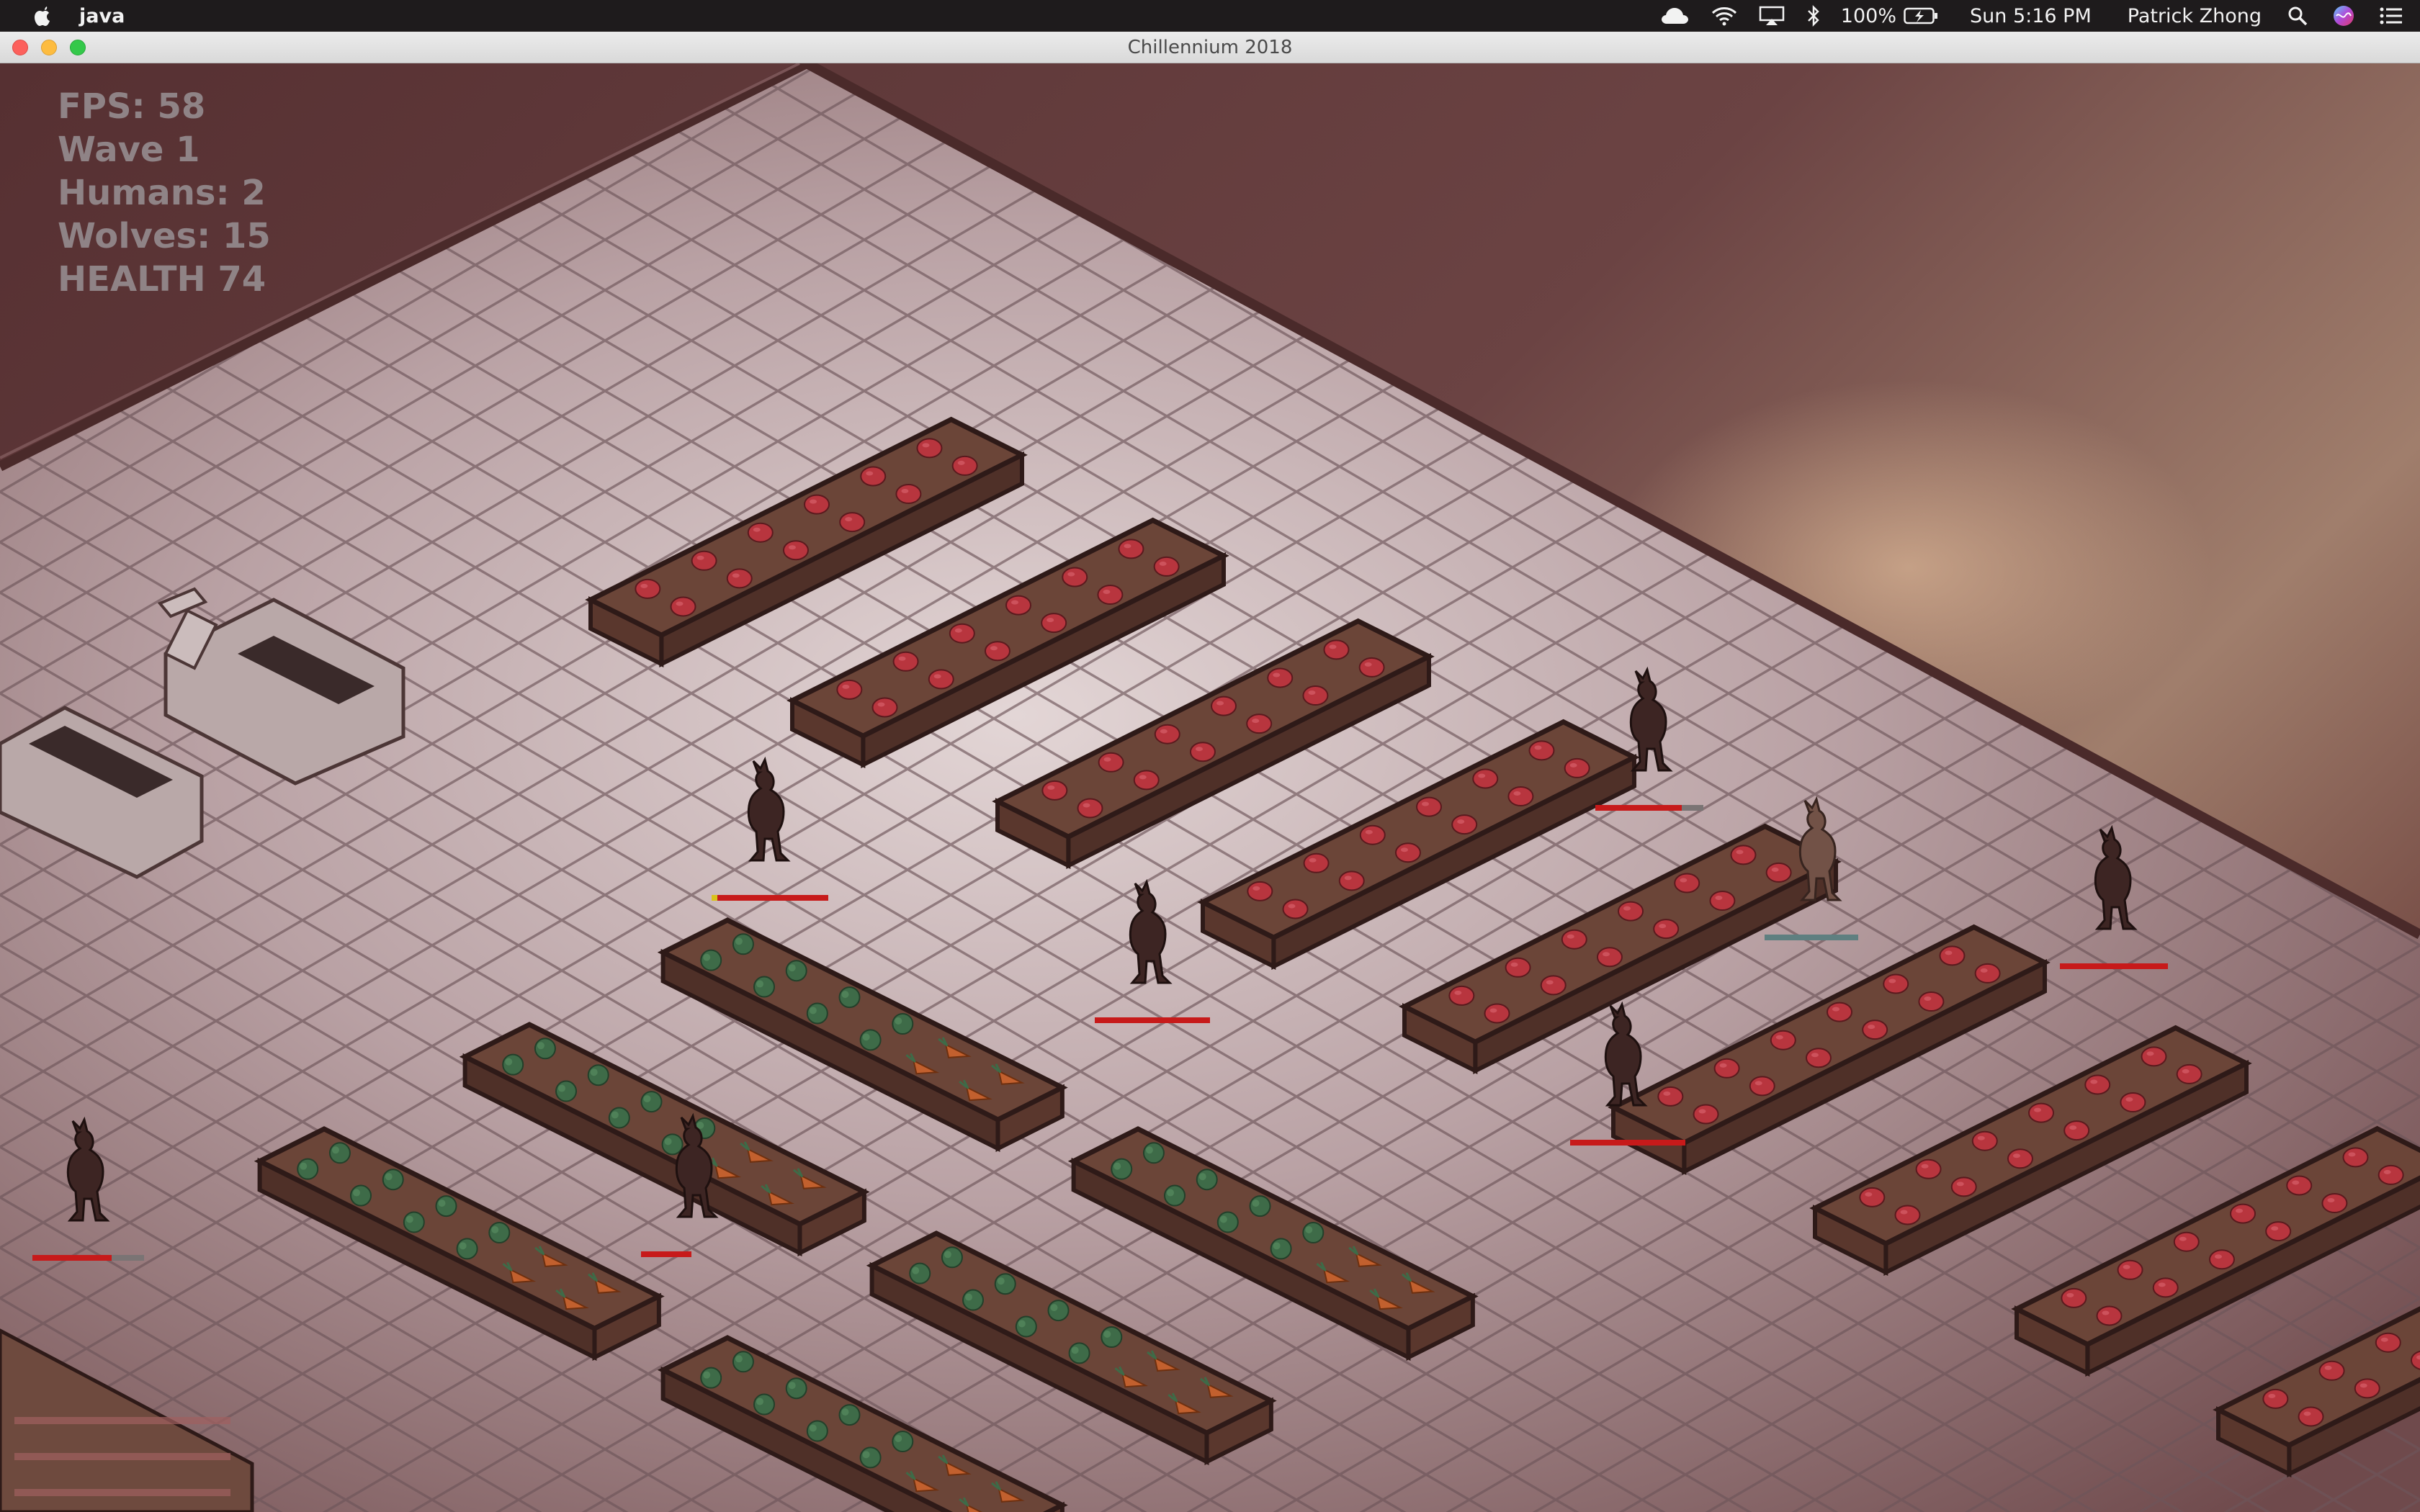  I want to click on spotlight-icon, so click(2297, 16).